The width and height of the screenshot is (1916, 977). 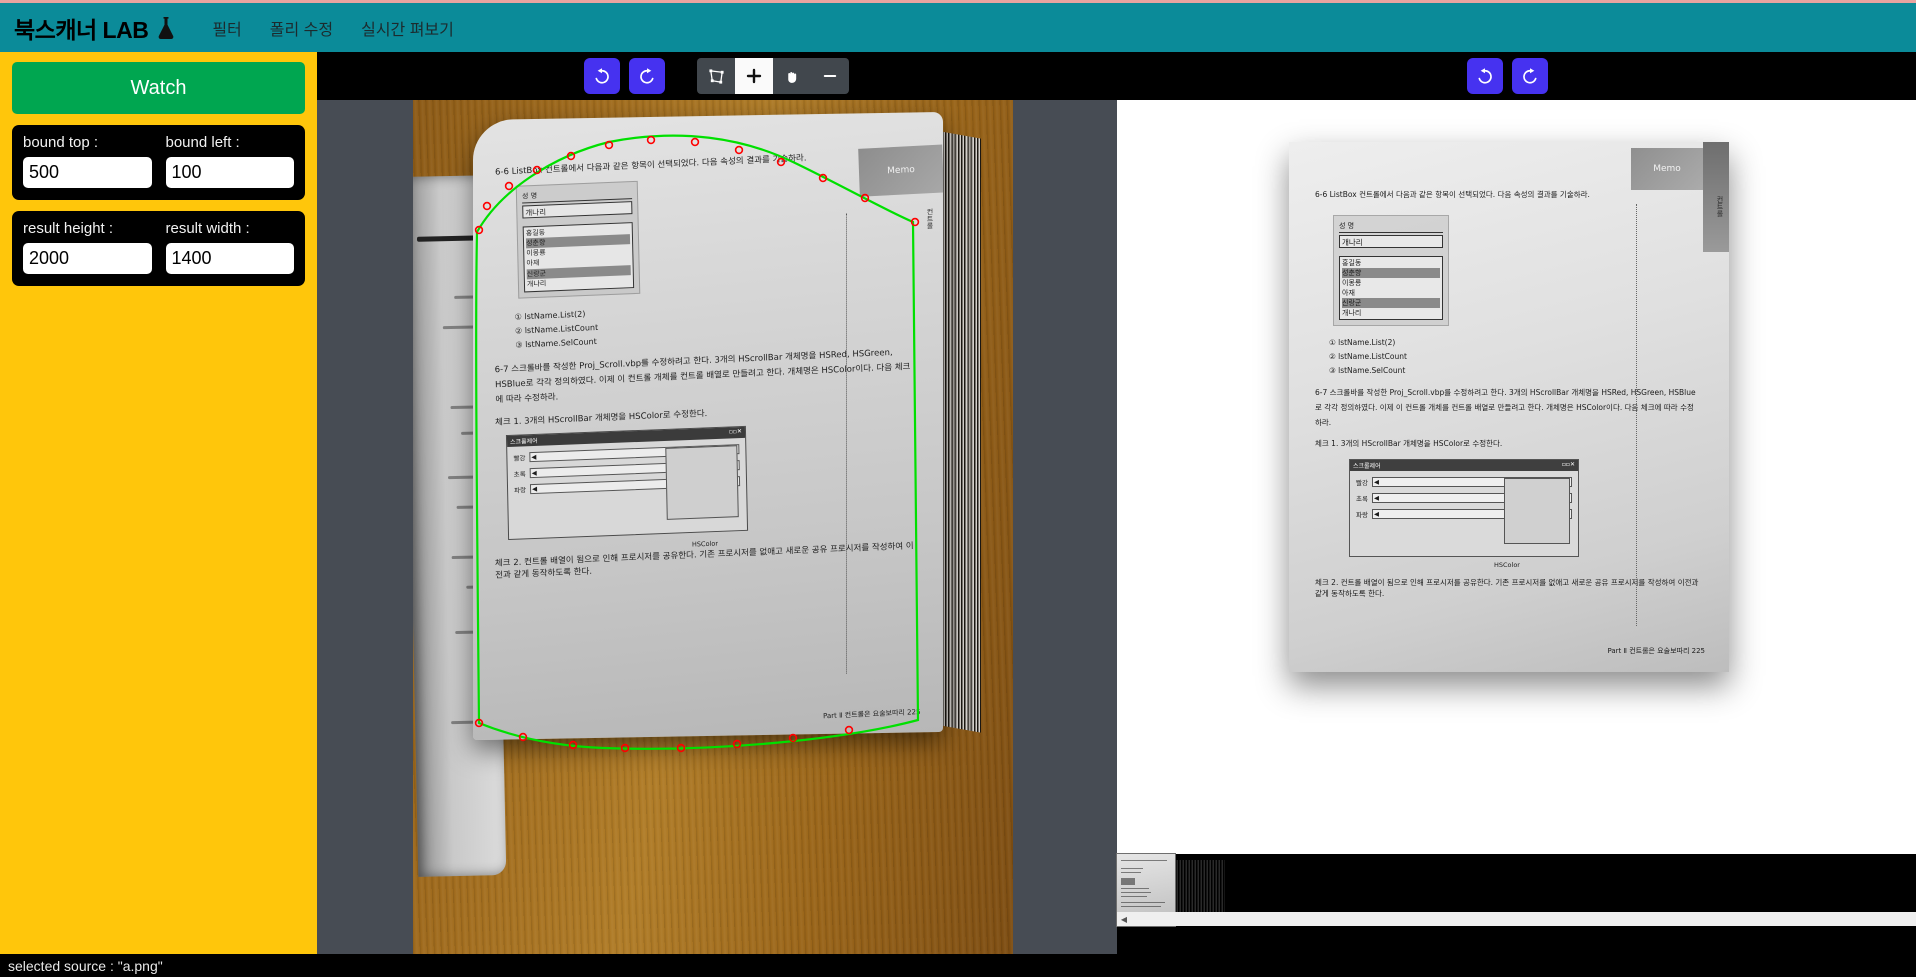 I want to click on bound-left-input, so click(x=229, y=172).